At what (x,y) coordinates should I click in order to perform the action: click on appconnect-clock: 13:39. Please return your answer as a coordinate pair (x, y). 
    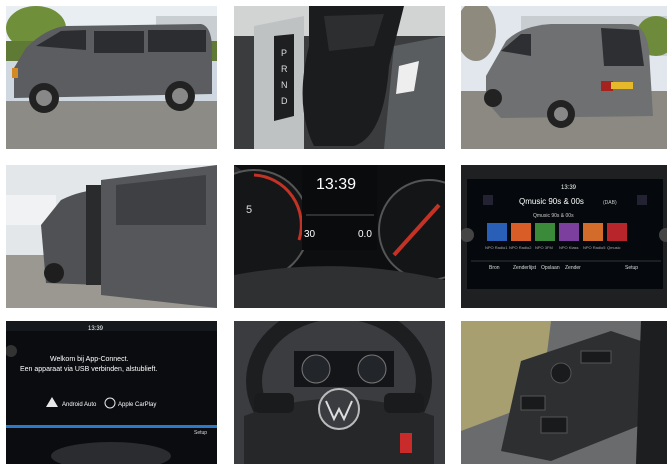
    Looking at the image, I should click on (96, 329).